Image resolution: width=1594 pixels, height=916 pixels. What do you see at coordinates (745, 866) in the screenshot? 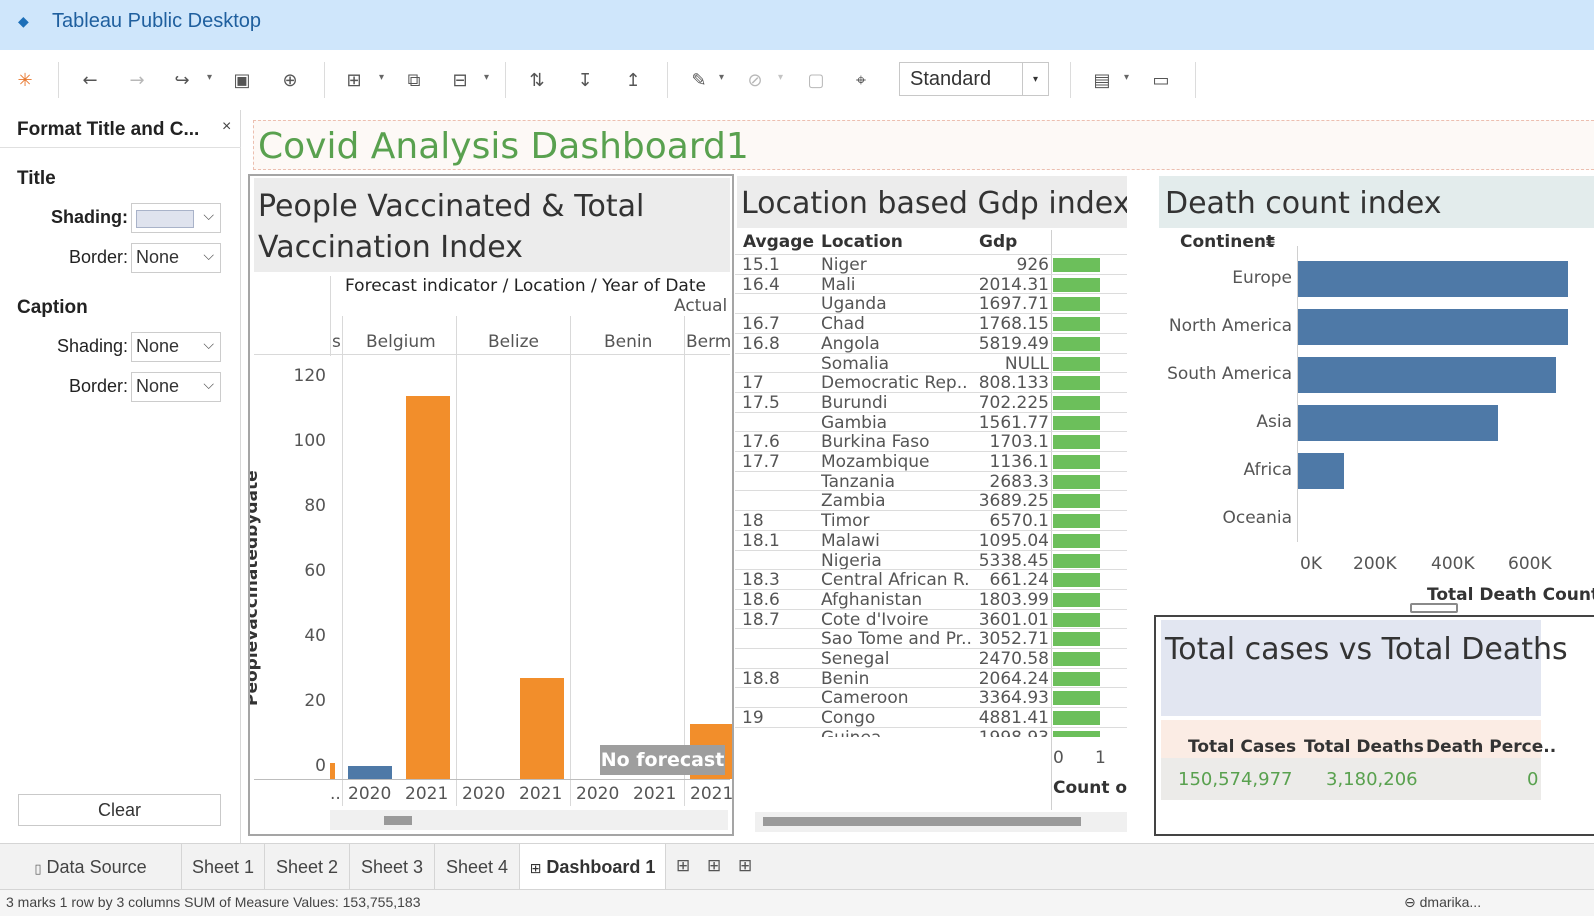
I see `new-story-icon: ⊞` at bounding box center [745, 866].